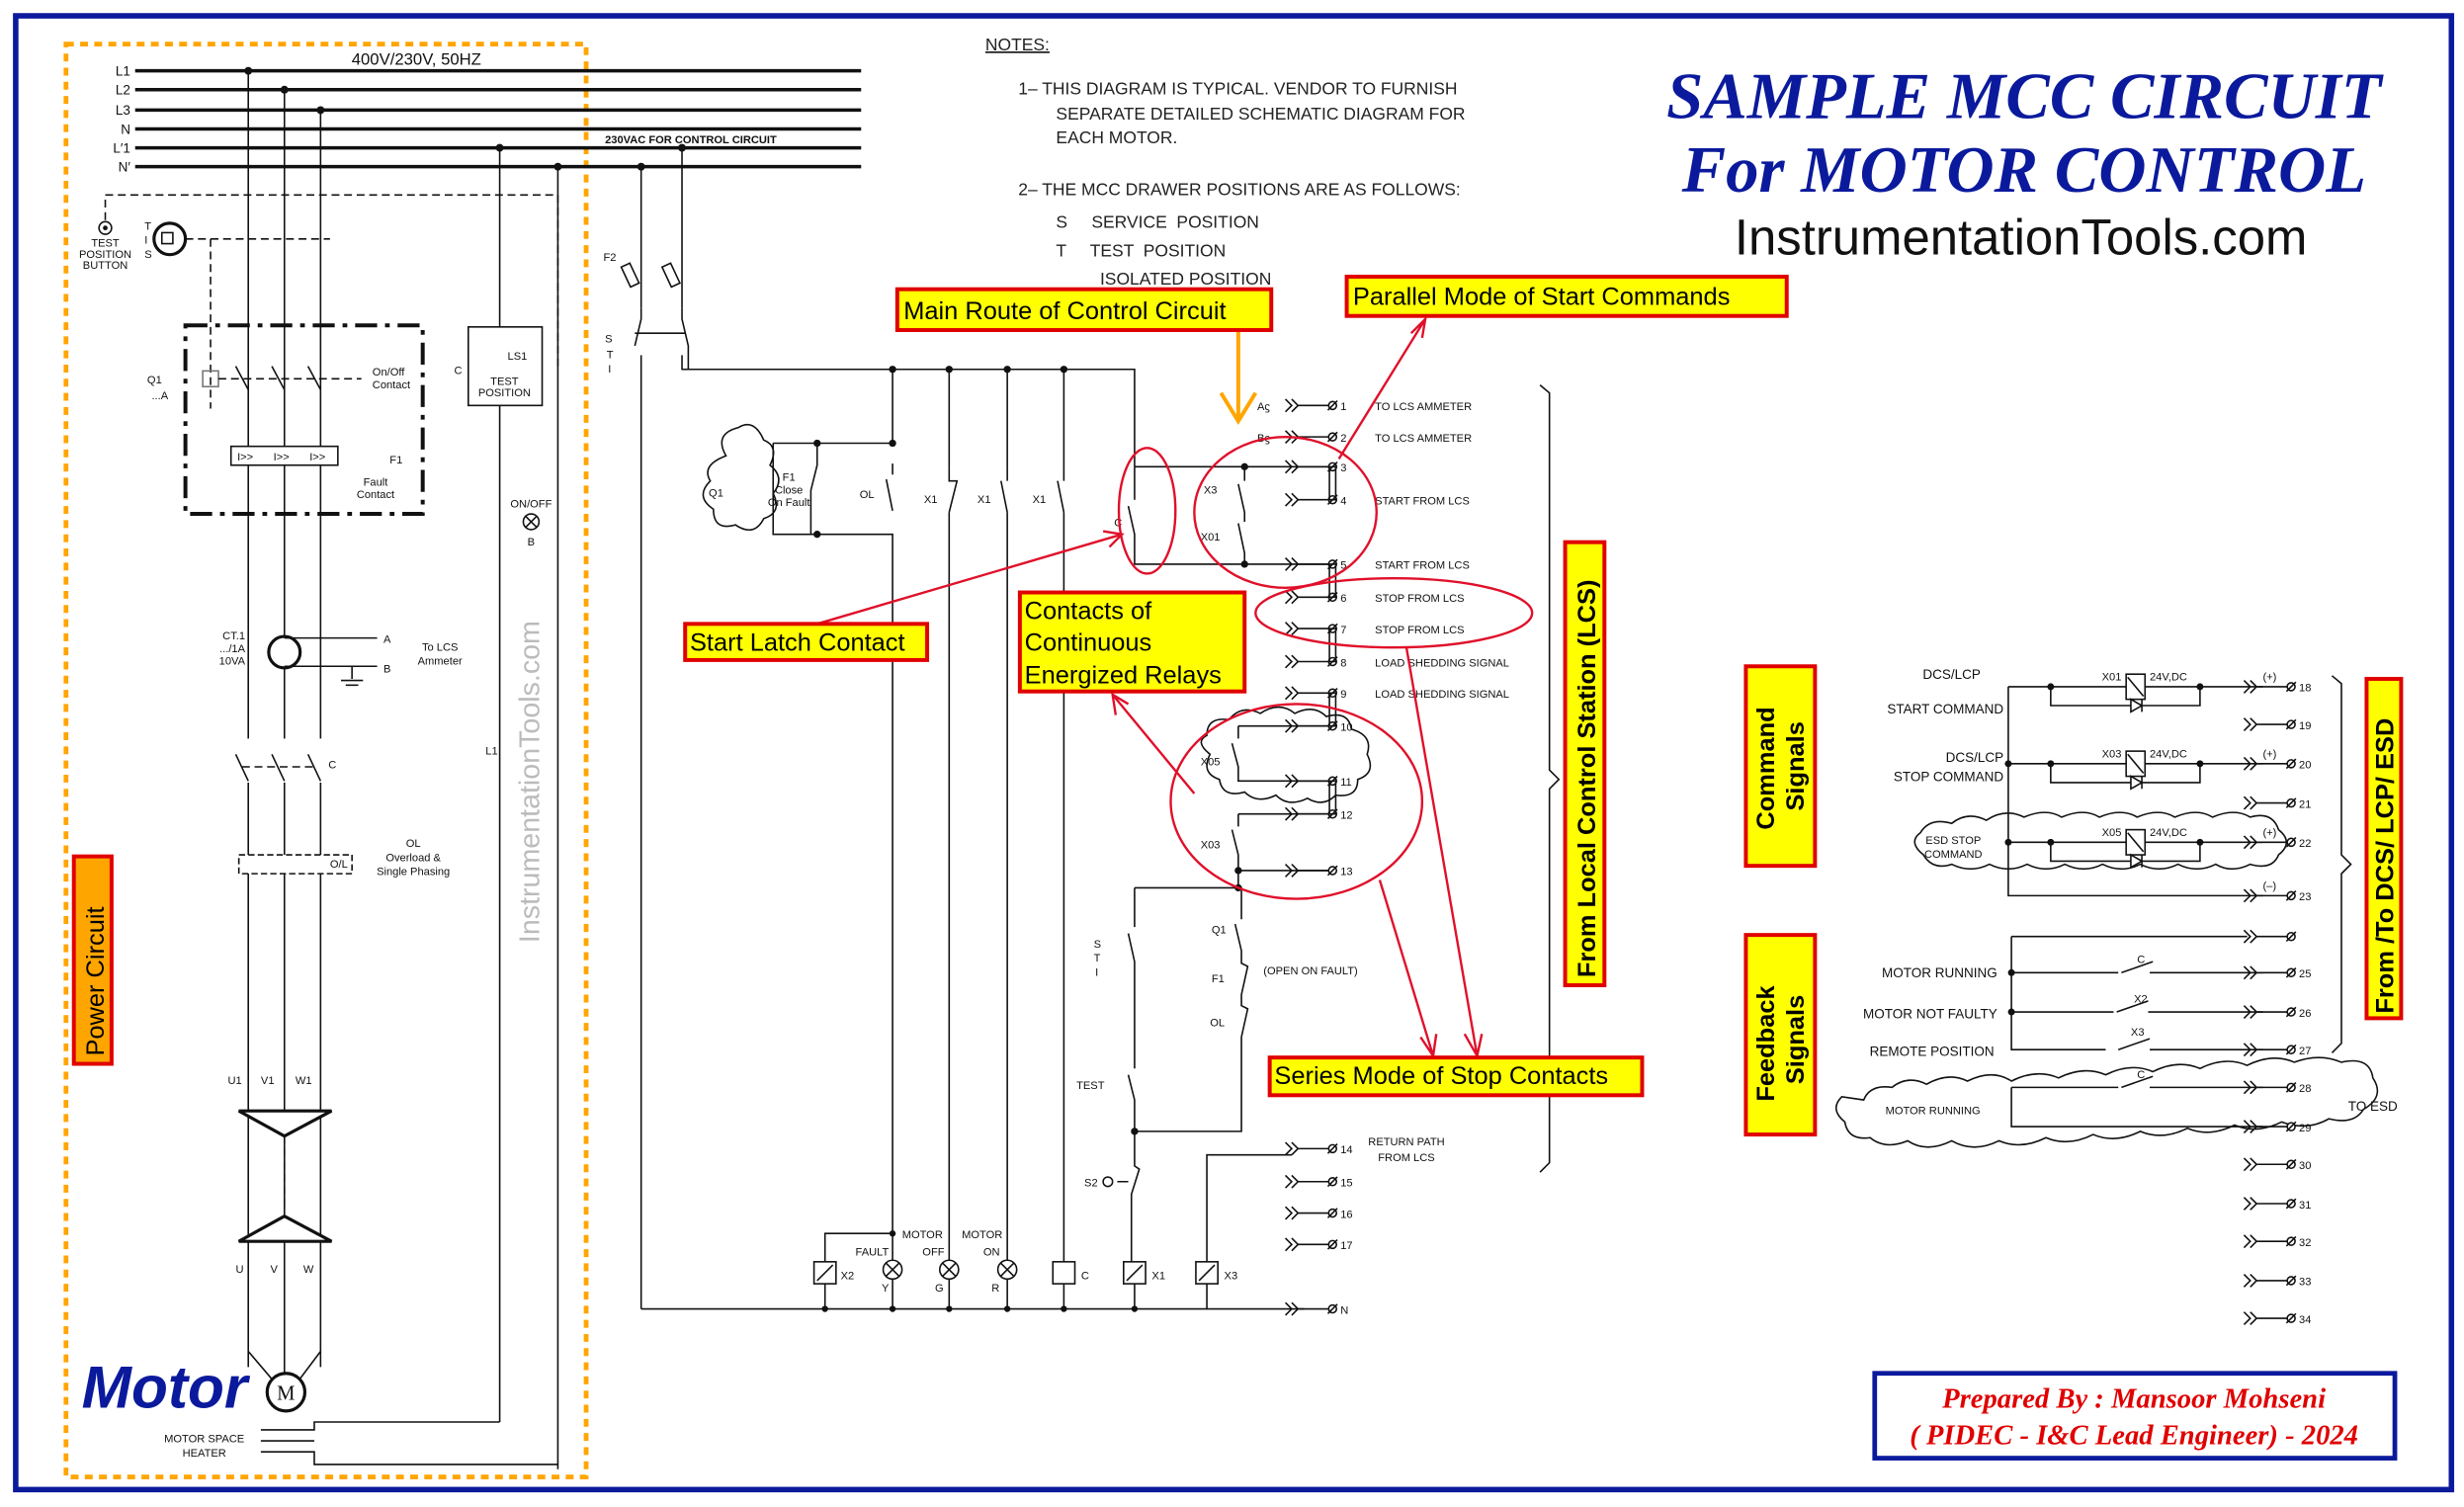 This screenshot has height=1507, width=2464. What do you see at coordinates (121, 147) in the screenshot?
I see `bus-label-l1-prime: L′1` at bounding box center [121, 147].